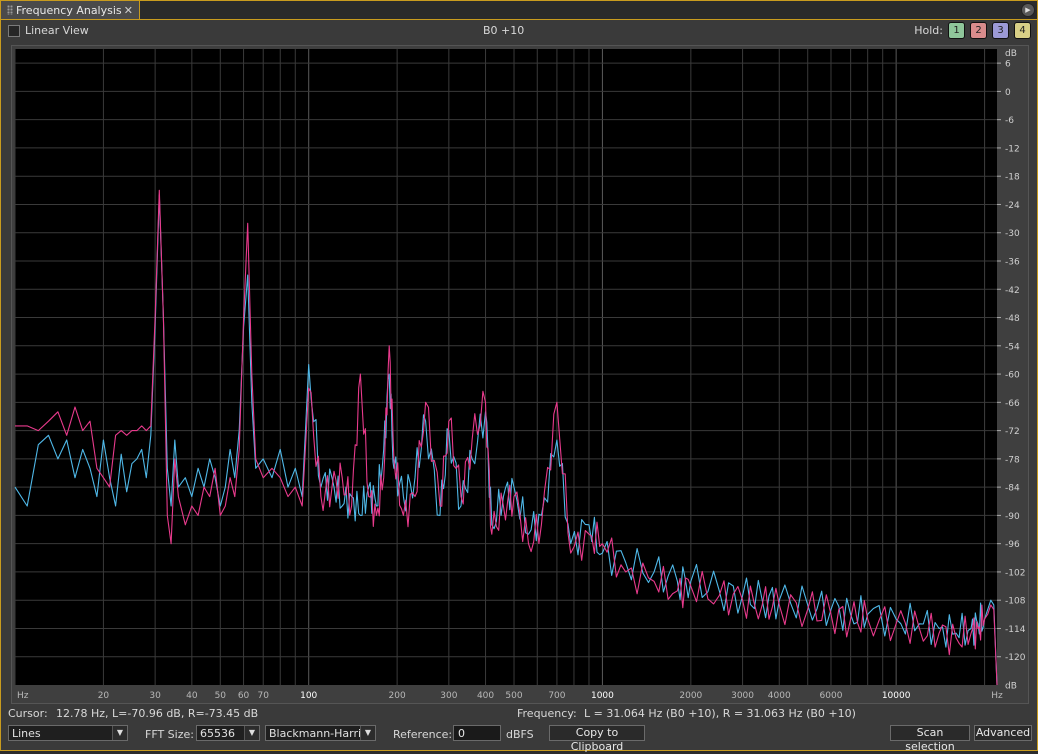  Describe the element at coordinates (448, 696) in the screenshot. I see `x-tick-label: 300` at that location.